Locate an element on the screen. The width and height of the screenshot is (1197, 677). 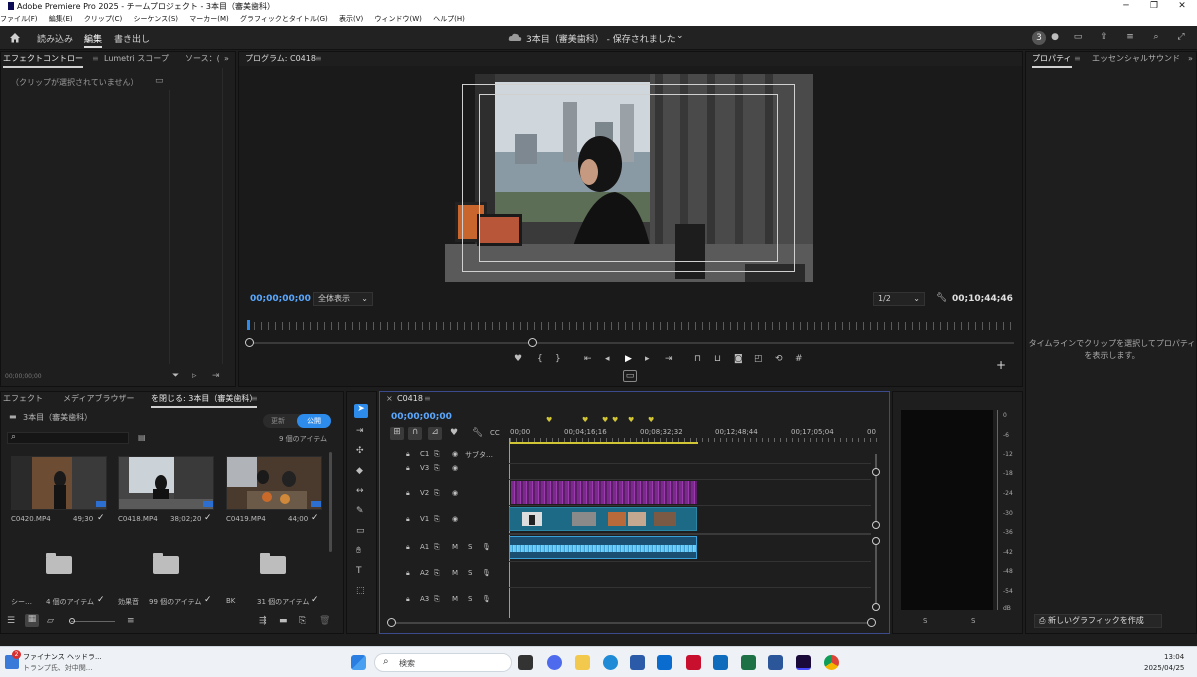
program-timecode: 00;00;00;00 is located at coordinates (280, 299).